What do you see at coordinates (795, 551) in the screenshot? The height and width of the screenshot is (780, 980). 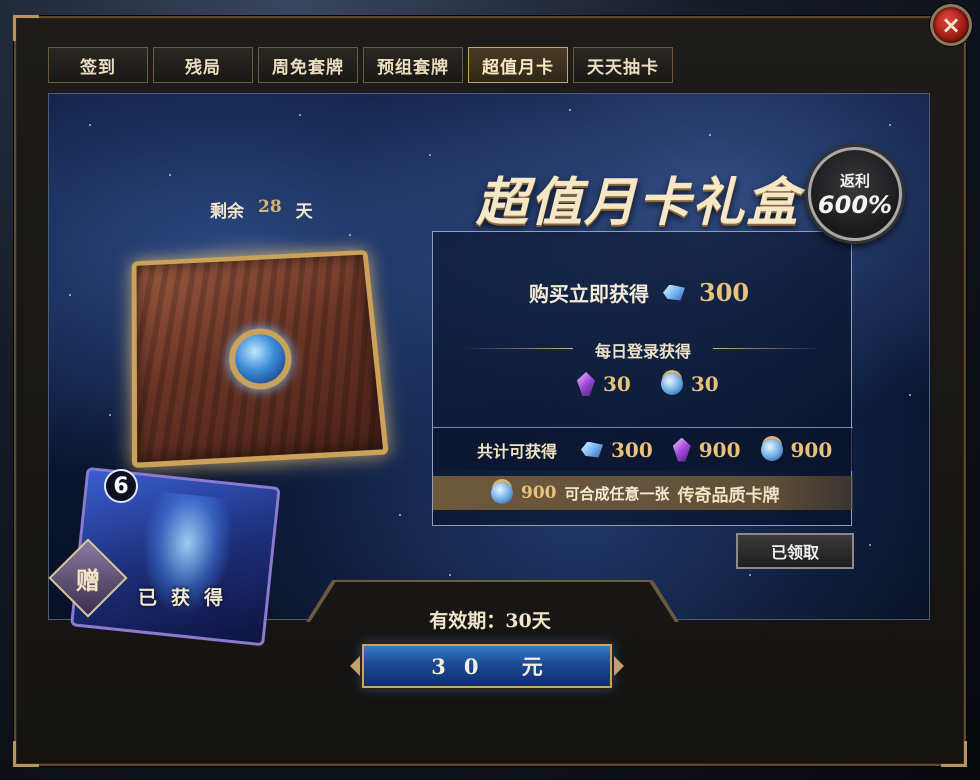 I see `claimed-button: 已领取` at bounding box center [795, 551].